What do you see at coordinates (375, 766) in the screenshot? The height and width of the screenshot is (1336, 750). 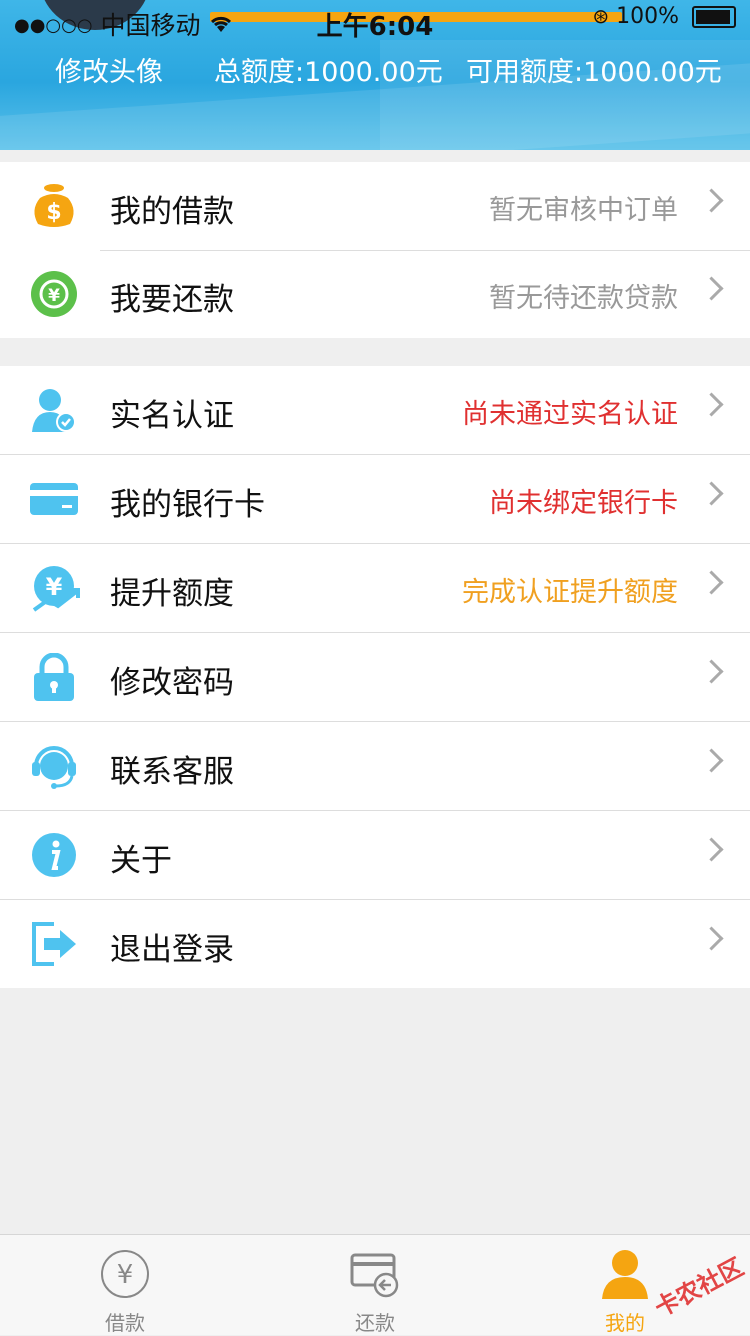 I see `customer-service-row: 联系客服` at bounding box center [375, 766].